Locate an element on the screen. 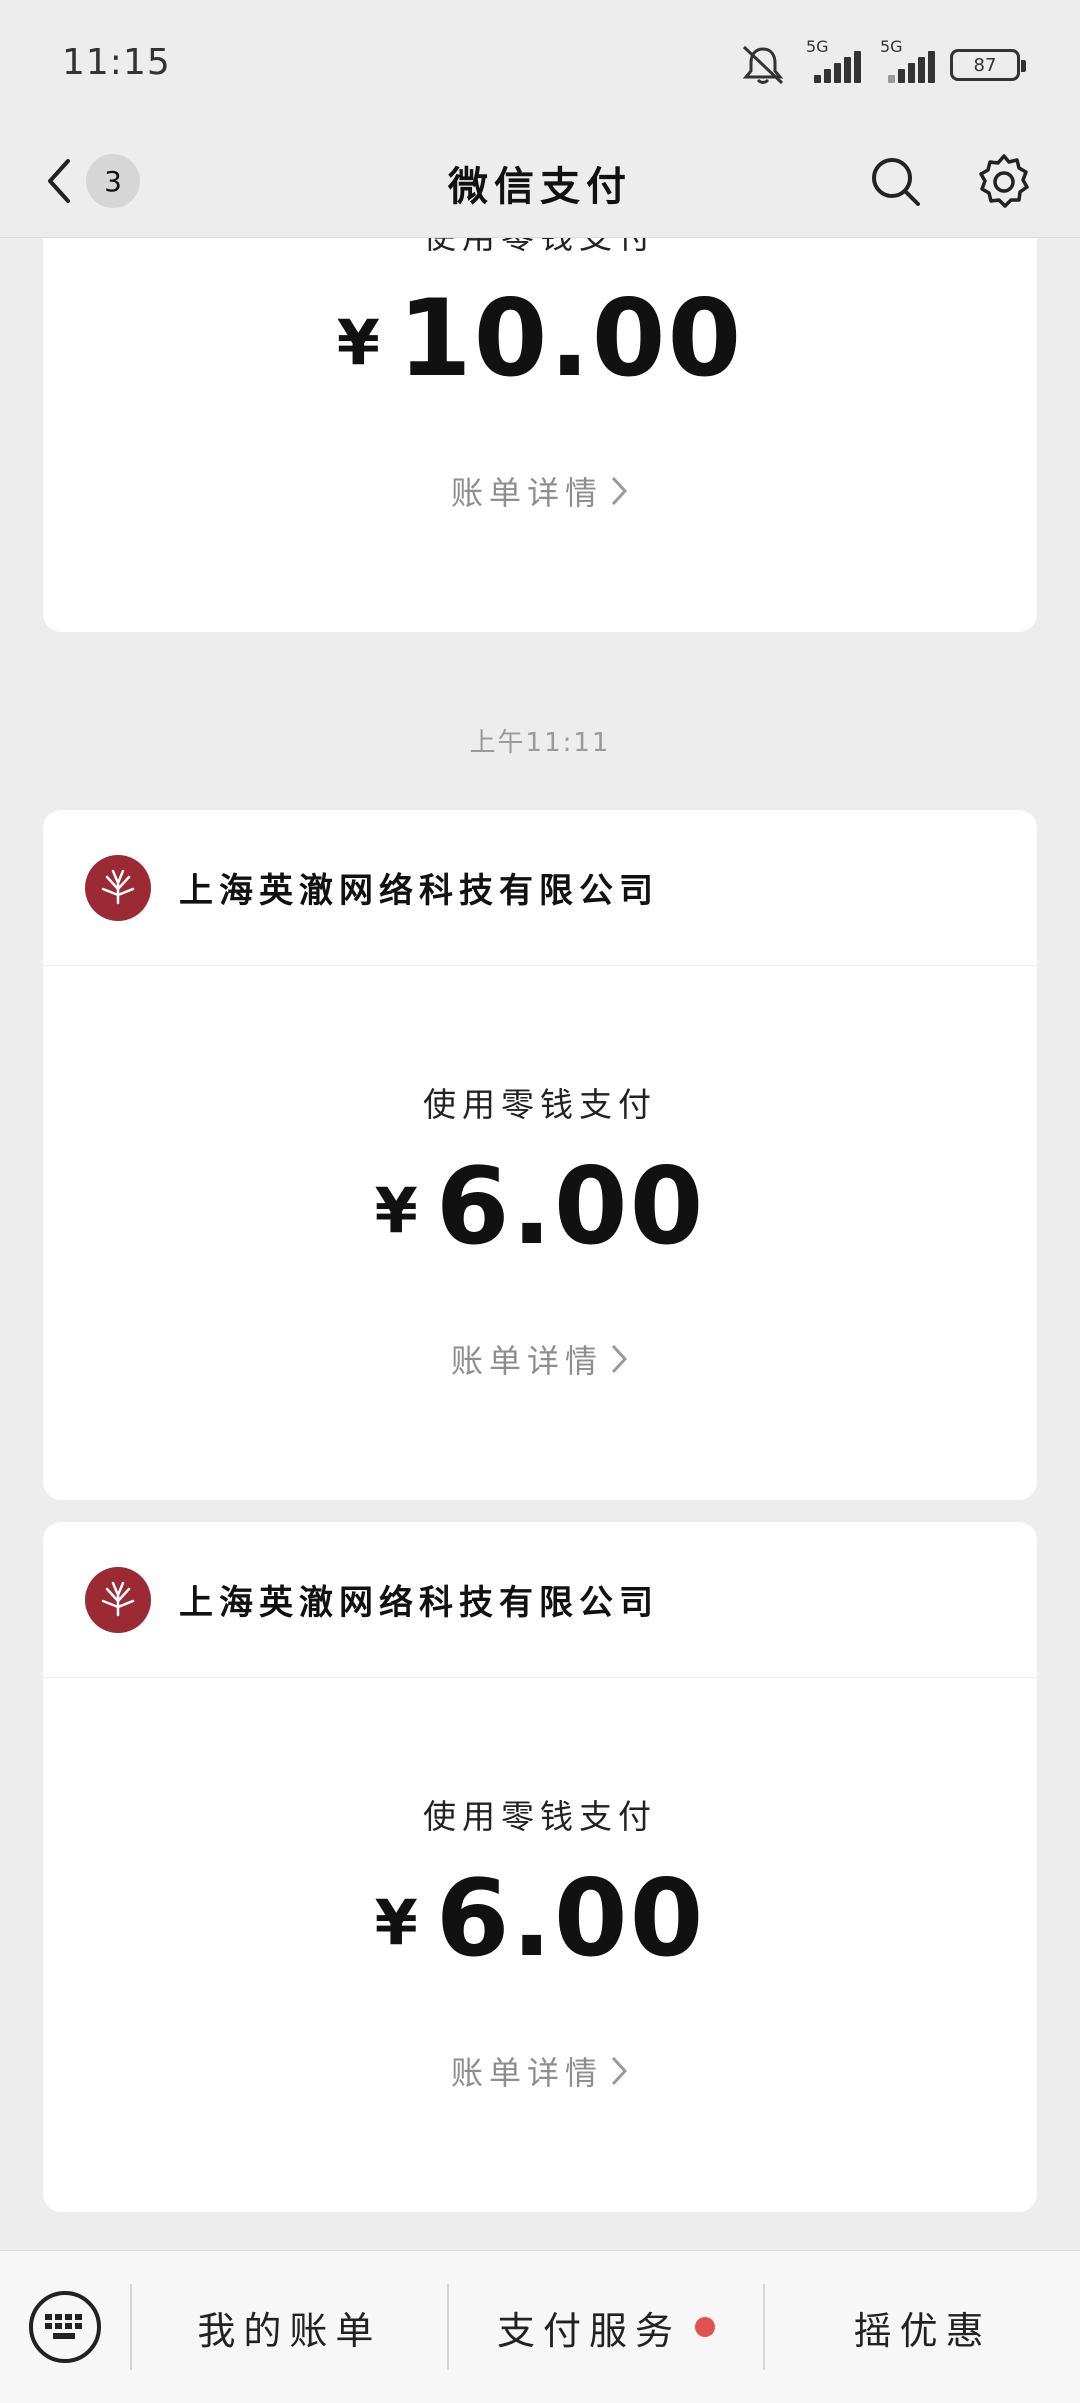 The image size is (1080, 2403). timestamp: 上午11:11 is located at coordinates (540, 743).